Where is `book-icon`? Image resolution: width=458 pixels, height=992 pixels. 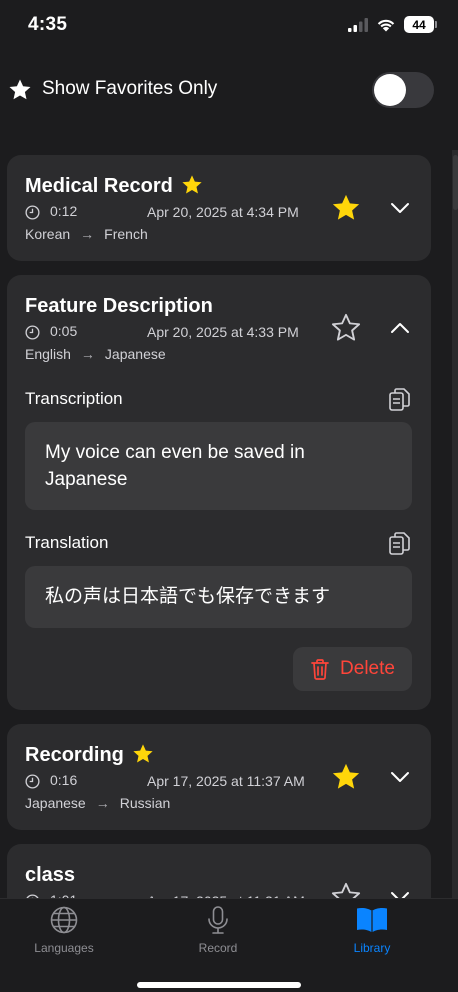 book-icon is located at coordinates (372, 920).